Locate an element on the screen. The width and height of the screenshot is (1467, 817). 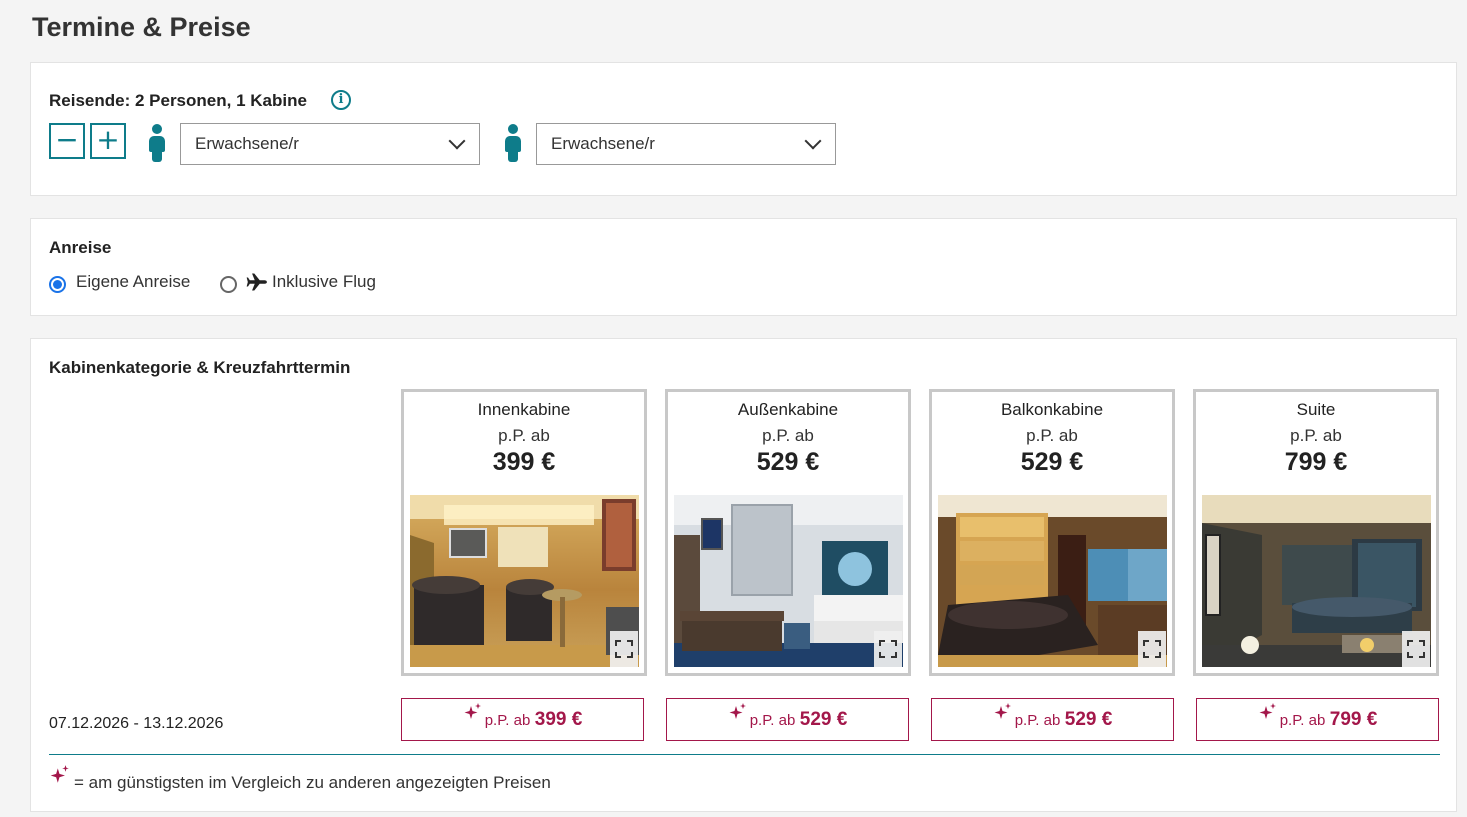
price-button-inside: p.P. ab 399 € is located at coordinates (522, 719).